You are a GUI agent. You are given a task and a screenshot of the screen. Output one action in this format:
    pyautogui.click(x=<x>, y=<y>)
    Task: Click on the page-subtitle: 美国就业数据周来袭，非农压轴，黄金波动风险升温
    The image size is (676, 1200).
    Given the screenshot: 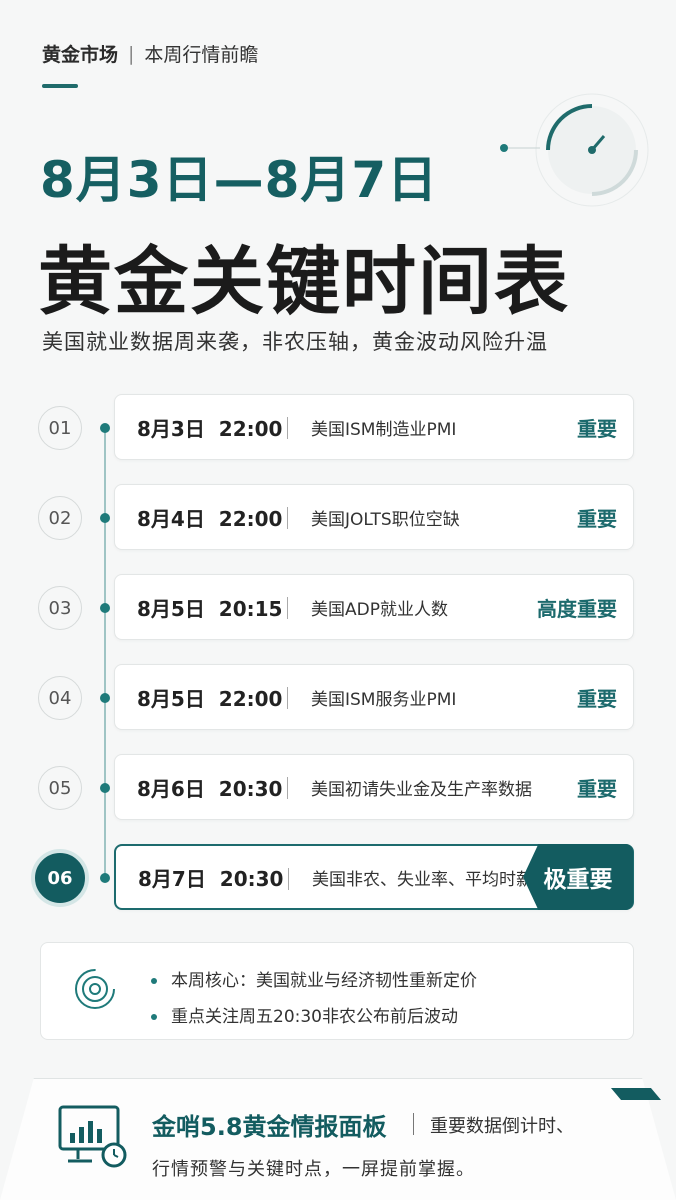 What is the action you would take?
    pyautogui.click(x=295, y=342)
    